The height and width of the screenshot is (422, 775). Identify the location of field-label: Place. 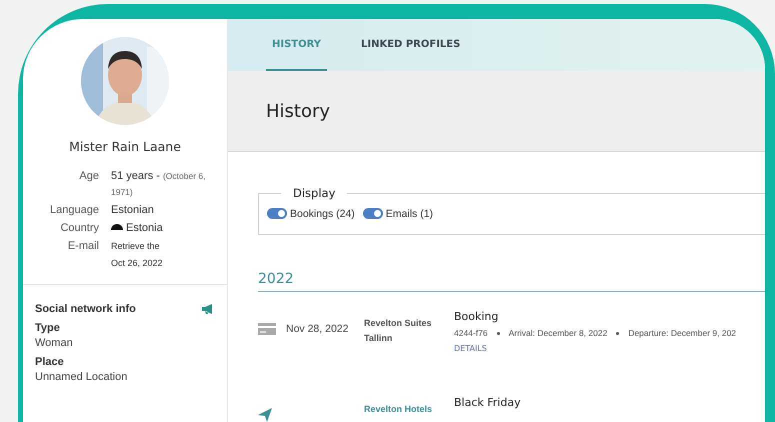
(50, 362).